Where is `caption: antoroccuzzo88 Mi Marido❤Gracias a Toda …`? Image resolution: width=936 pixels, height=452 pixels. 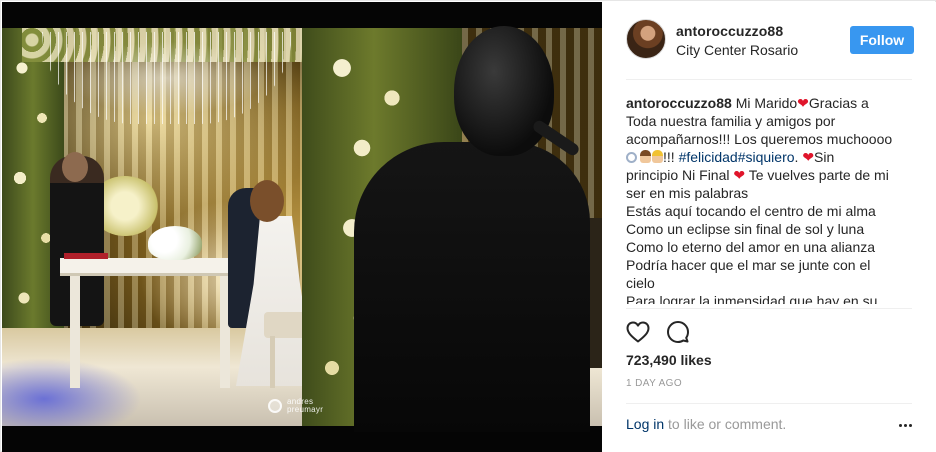 caption: antoroccuzzo88 Mi Marido❤Gracias a Toda … is located at coordinates (770, 199).